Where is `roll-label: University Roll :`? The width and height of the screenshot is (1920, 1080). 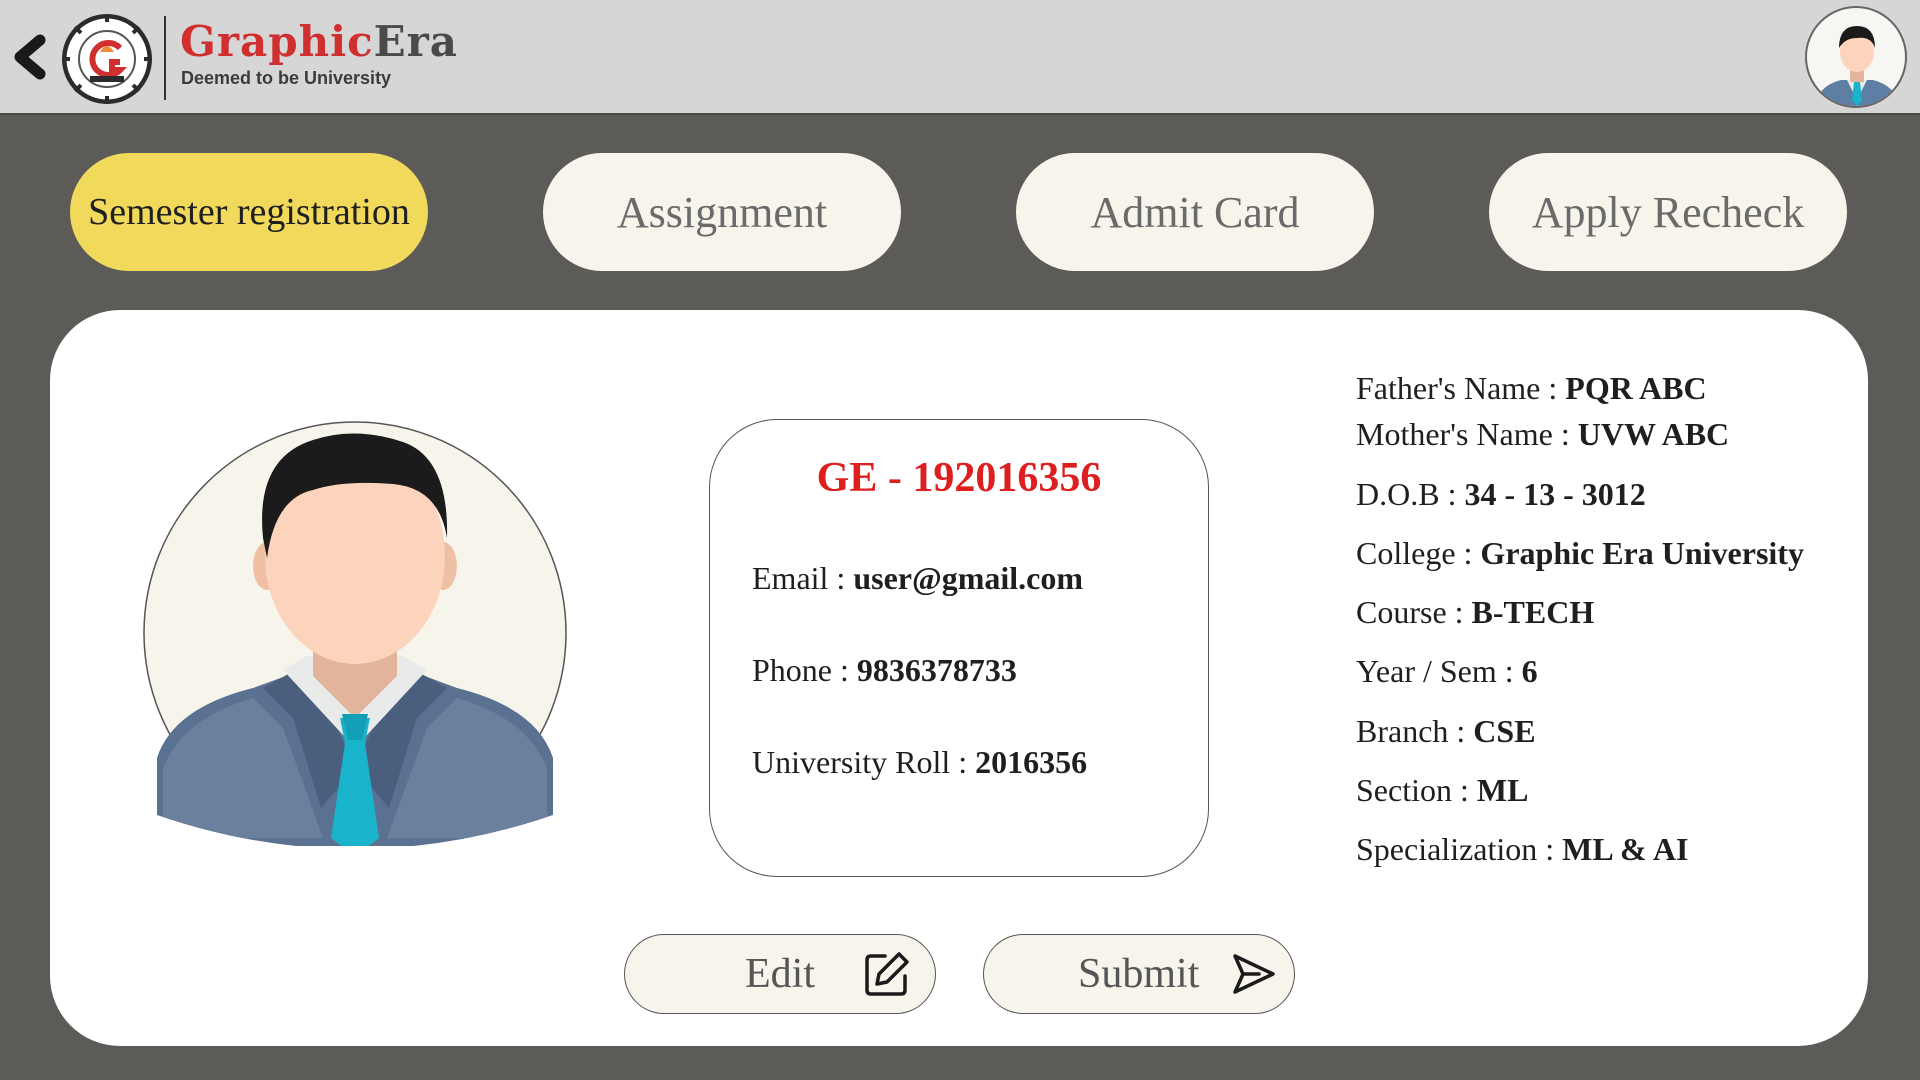
roll-label: University Roll : is located at coordinates (864, 762).